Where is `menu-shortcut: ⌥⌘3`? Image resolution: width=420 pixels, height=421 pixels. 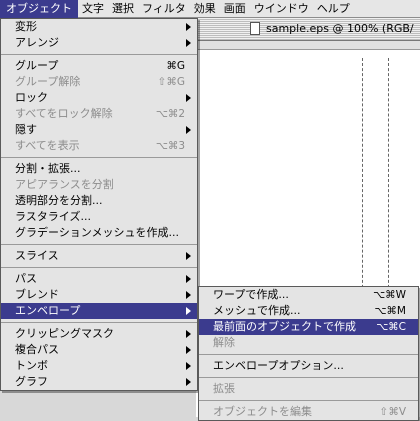 menu-shortcut: ⌥⌘3 is located at coordinates (170, 146).